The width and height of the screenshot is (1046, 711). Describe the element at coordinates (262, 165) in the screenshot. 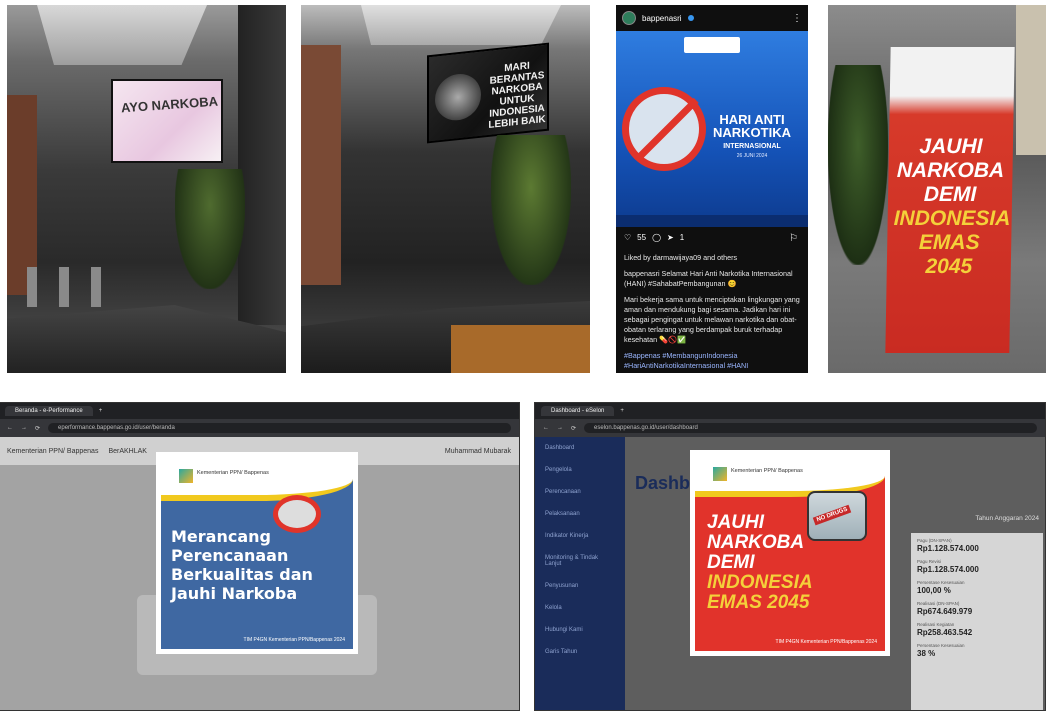

I see `wall-right` at that location.